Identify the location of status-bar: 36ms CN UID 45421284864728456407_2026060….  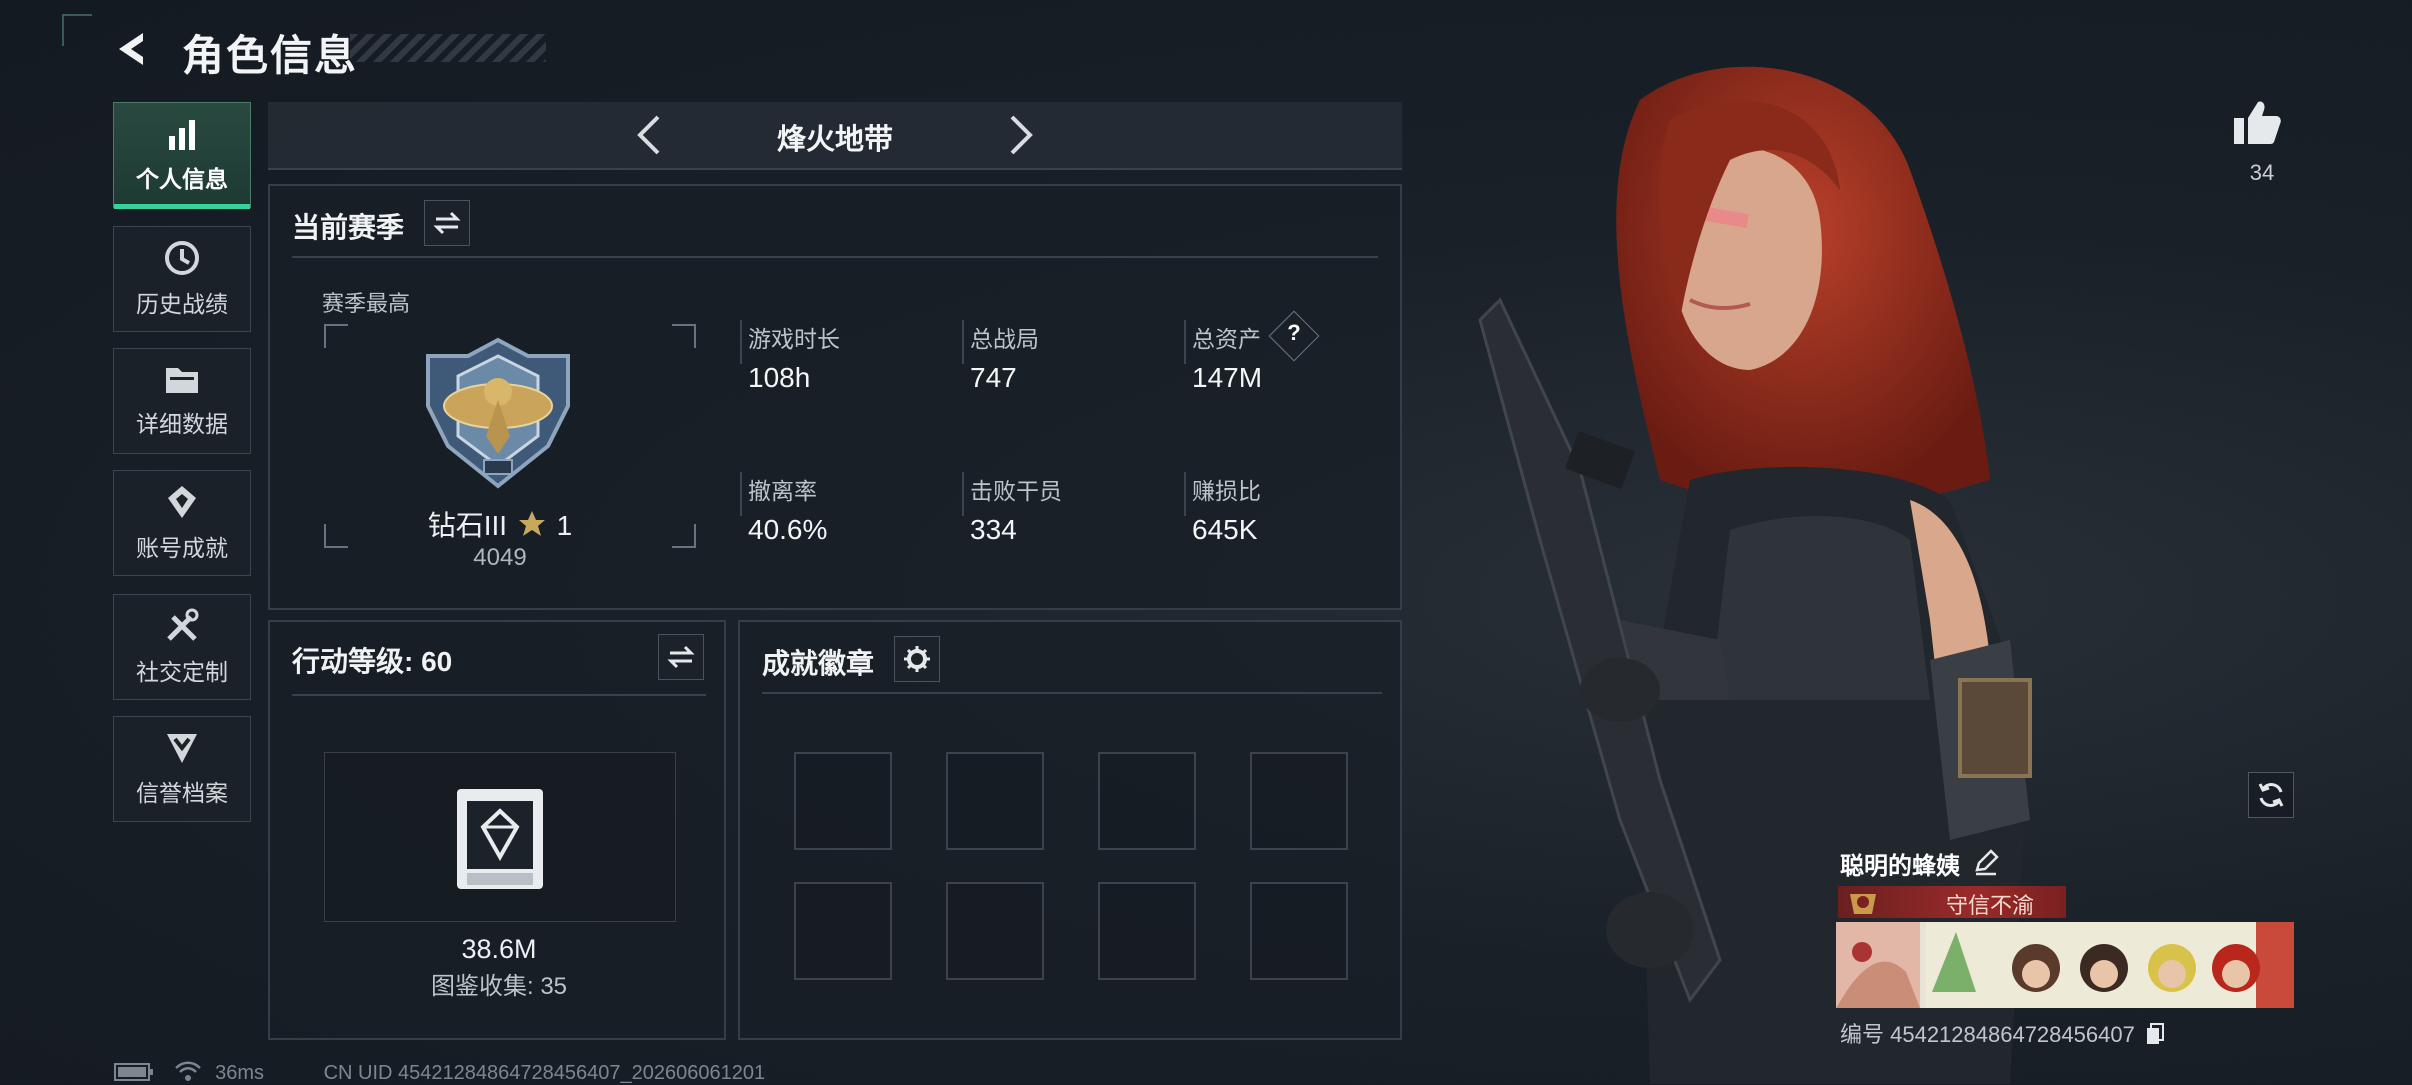
(439, 1072).